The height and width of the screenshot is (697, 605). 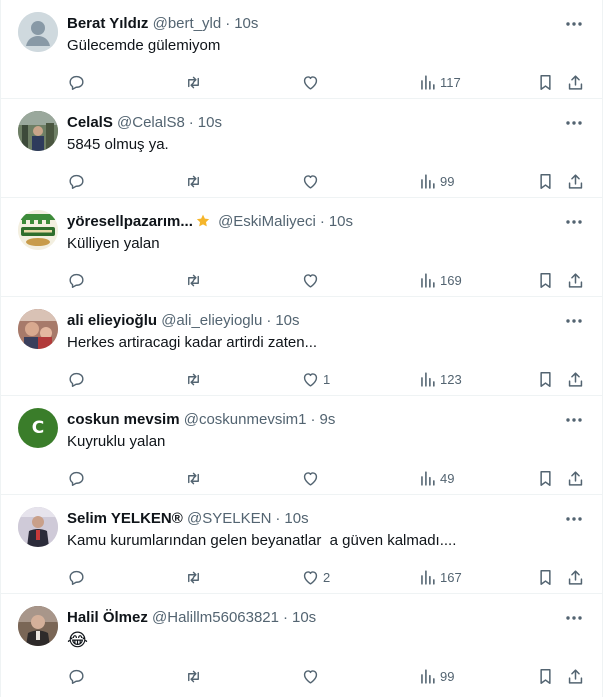 What do you see at coordinates (315, 577) in the screenshot?
I see `like-button: 2` at bounding box center [315, 577].